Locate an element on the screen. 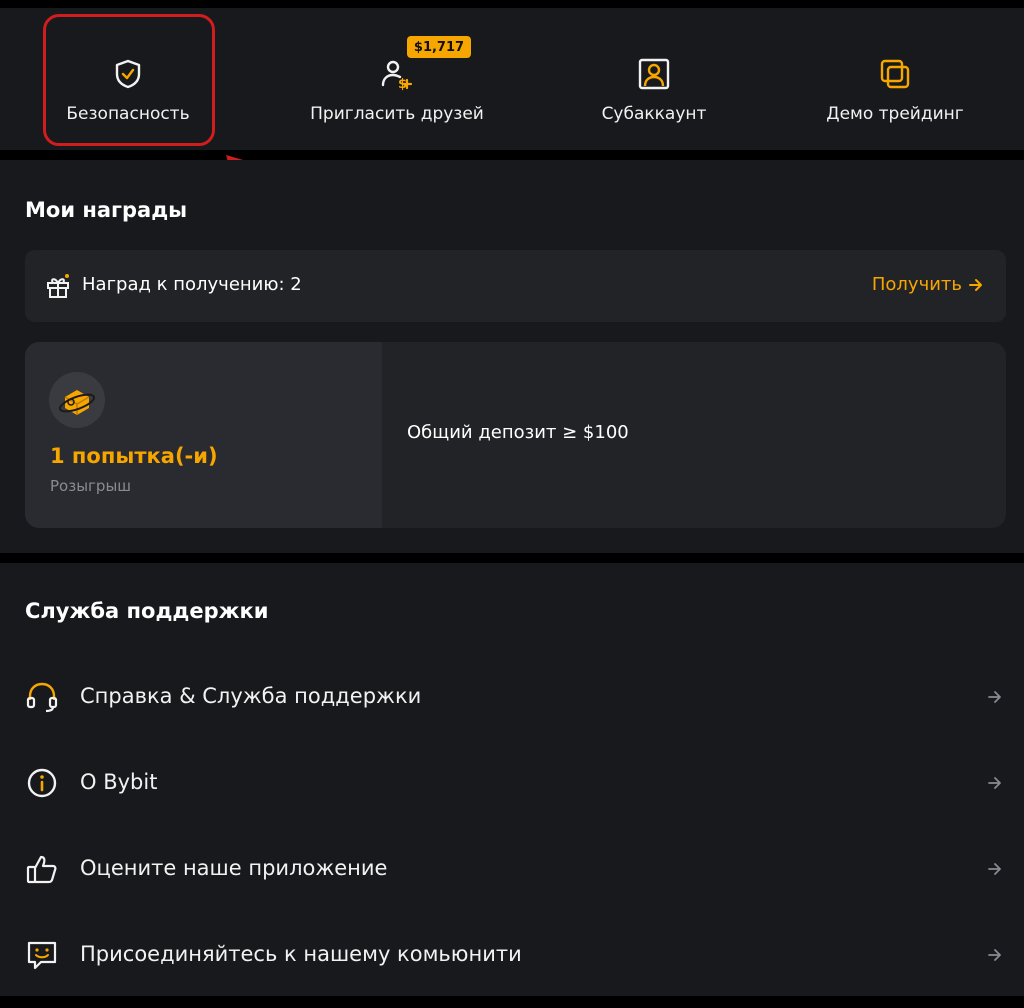 The width and height of the screenshot is (1024, 1008). support-item-help-center: Справка & Служба поддержки is located at coordinates (512, 697).